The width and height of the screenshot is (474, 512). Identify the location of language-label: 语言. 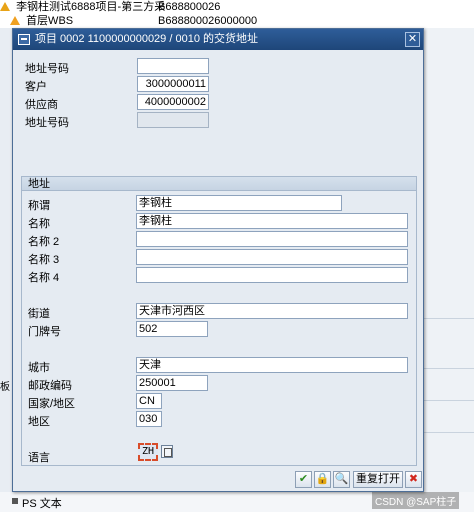
(39, 458).